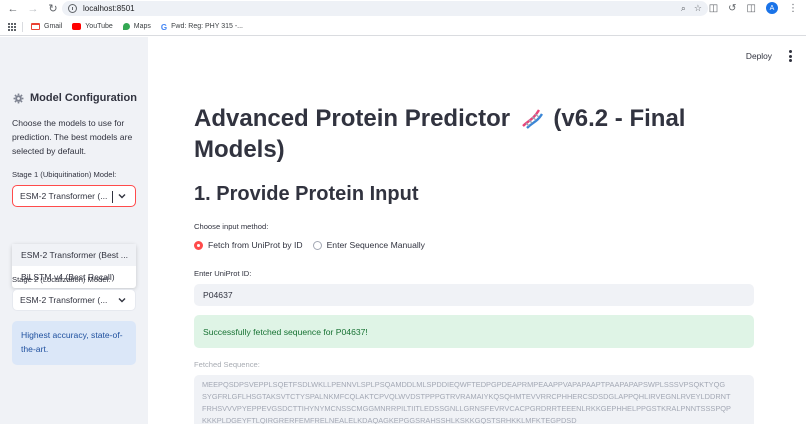  Describe the element at coordinates (112, 197) in the screenshot. I see `select-divider` at that location.